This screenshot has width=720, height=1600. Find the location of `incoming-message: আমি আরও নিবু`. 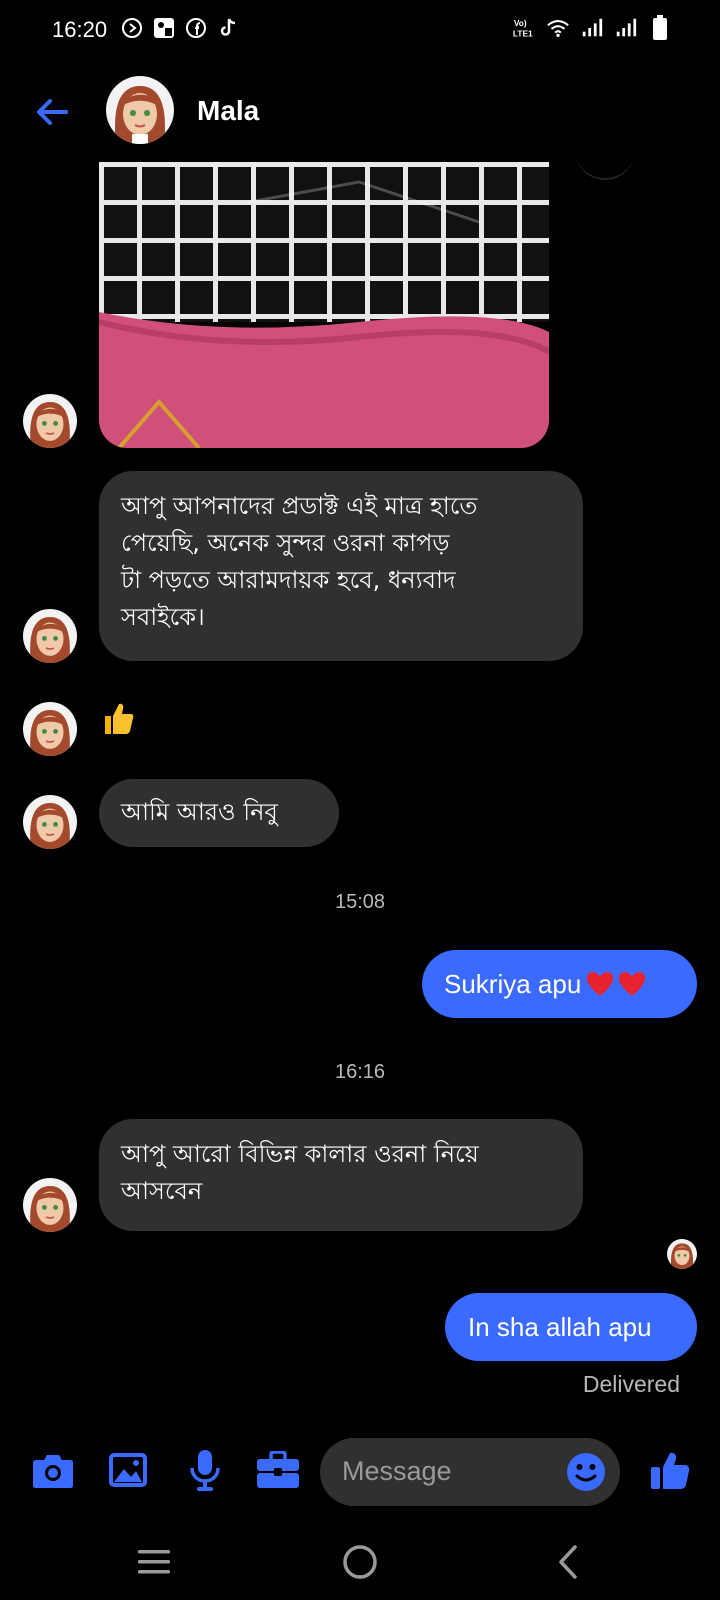

incoming-message: আমি আরও নিবু is located at coordinates (219, 813).